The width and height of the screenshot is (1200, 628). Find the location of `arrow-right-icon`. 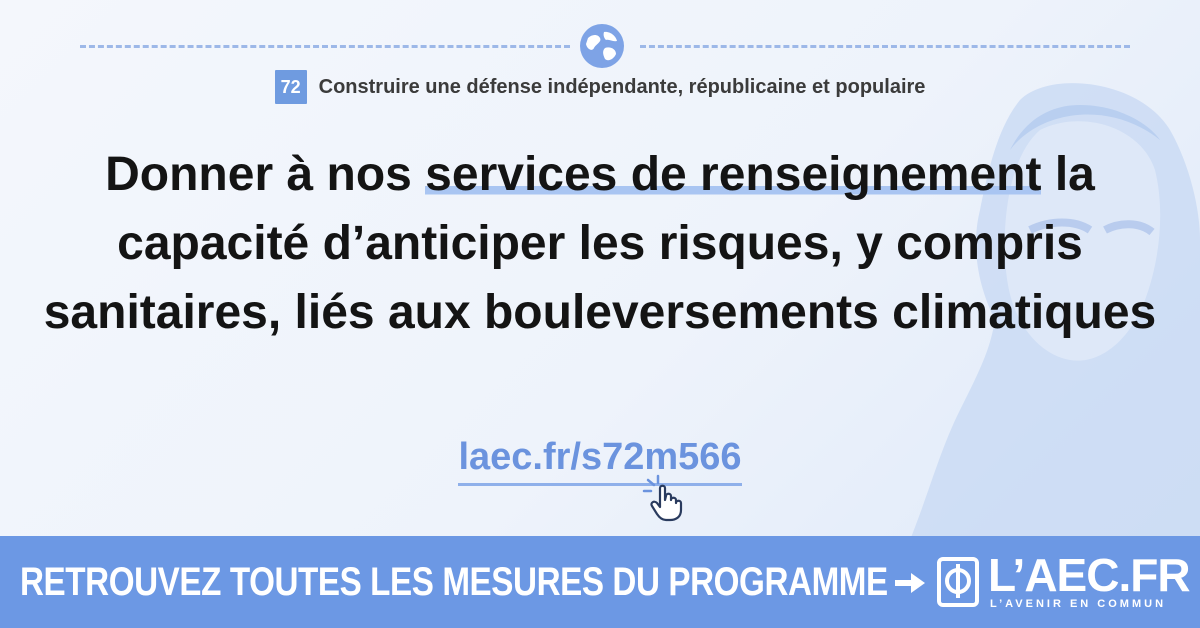

arrow-right-icon is located at coordinates (910, 583).